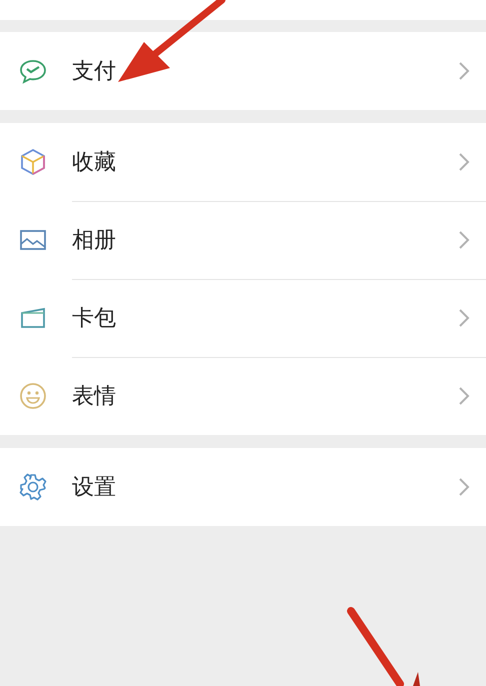 This screenshot has height=686, width=486. Describe the element at coordinates (243, 318) in the screenshot. I see `menu-item: 卡包` at that location.